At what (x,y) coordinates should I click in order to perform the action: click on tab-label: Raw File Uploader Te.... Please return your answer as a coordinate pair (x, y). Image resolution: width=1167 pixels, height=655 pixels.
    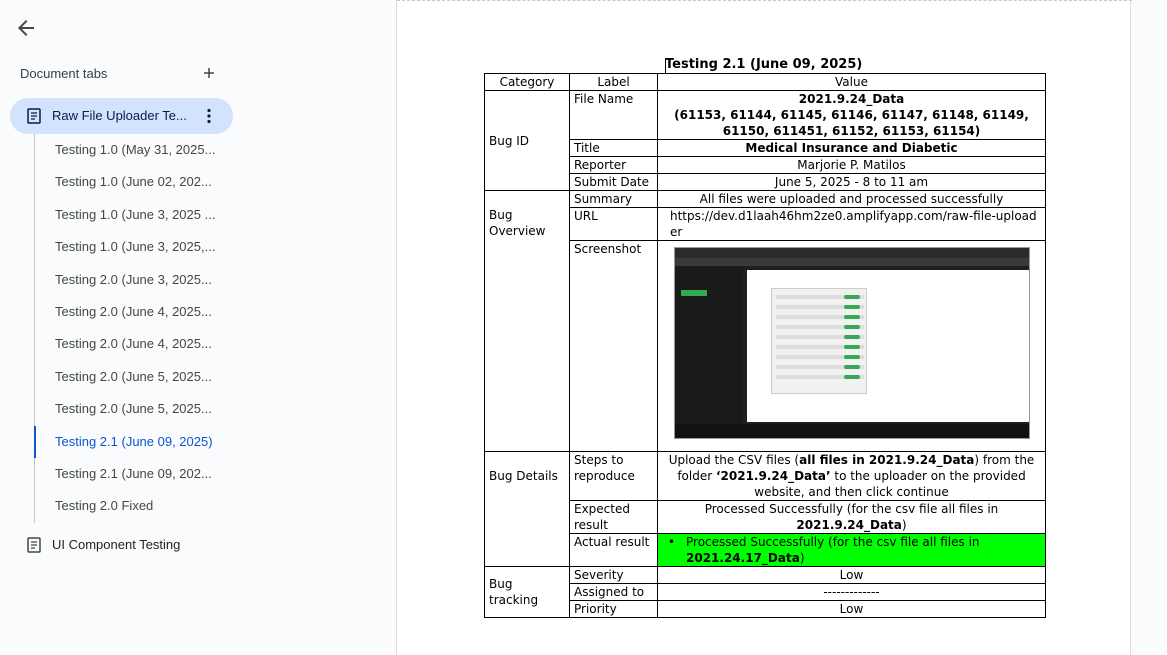
    Looking at the image, I should click on (119, 115).